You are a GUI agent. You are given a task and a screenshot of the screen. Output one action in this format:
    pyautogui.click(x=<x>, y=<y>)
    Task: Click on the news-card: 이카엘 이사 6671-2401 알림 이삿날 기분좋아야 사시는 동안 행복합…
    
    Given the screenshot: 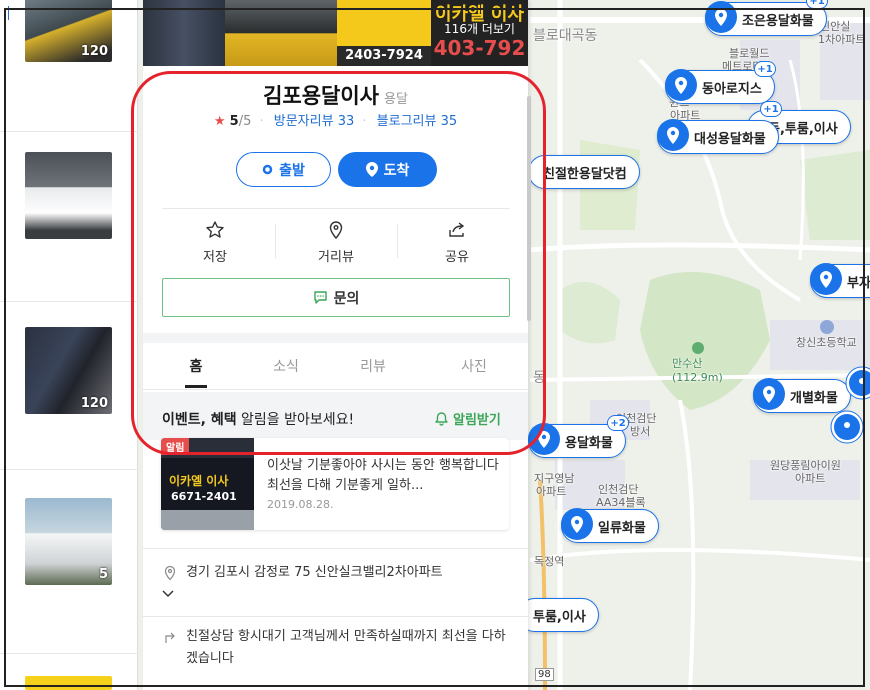 What is the action you would take?
    pyautogui.click(x=335, y=484)
    